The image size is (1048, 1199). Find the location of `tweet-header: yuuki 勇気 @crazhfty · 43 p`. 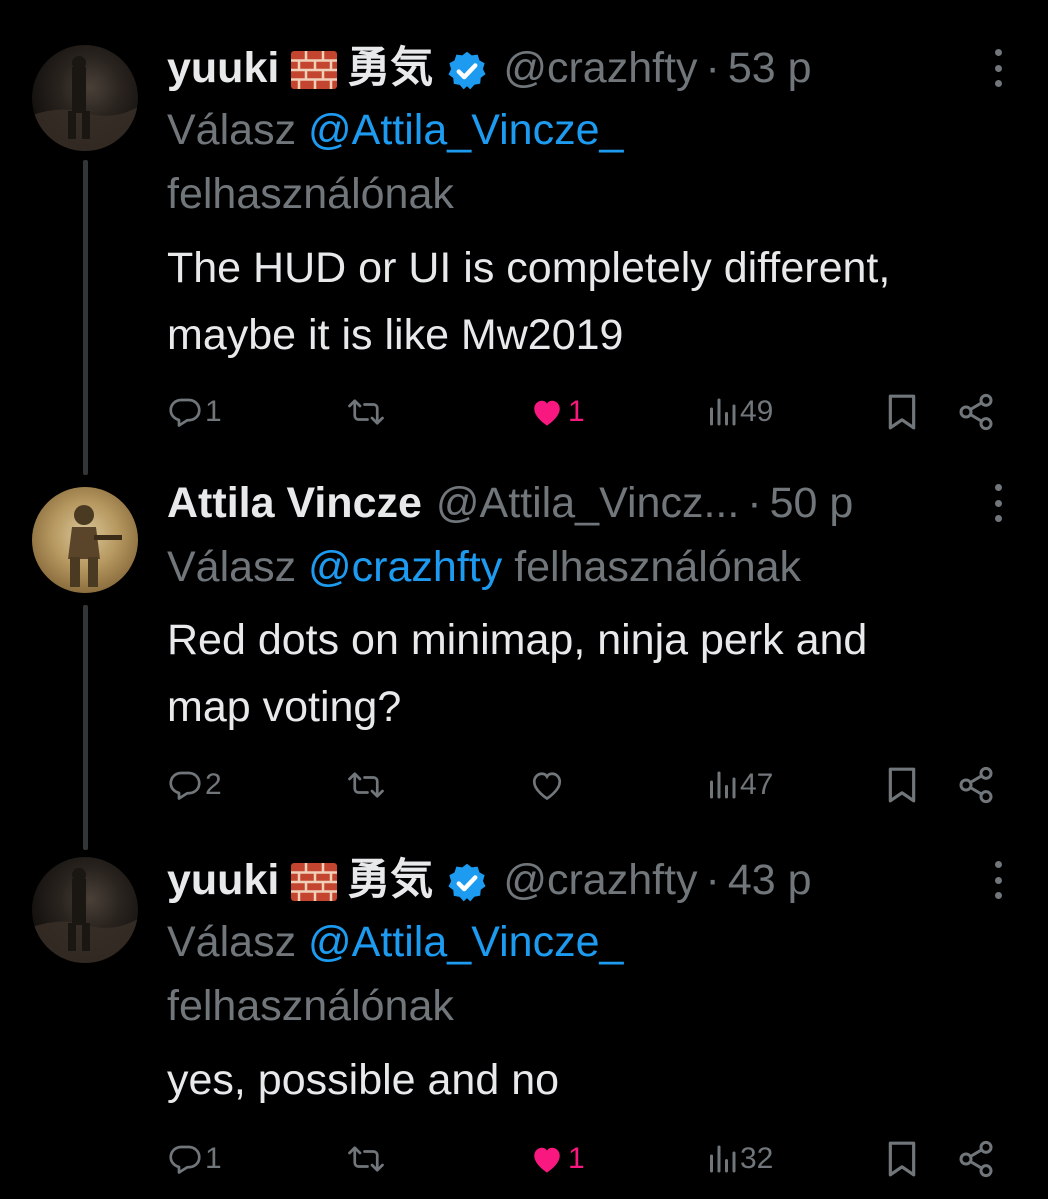

tweet-header: yuuki 勇気 @crazhfty · 43 p is located at coordinates (607, 880).